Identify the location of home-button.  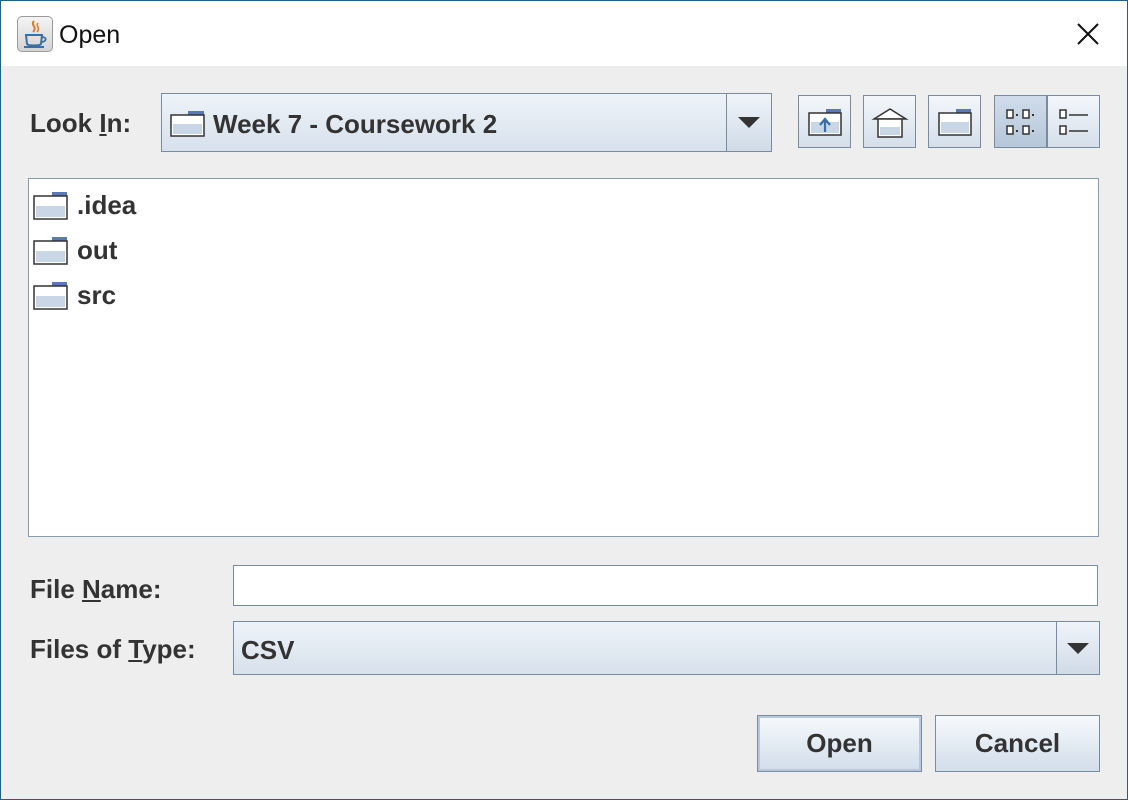
(889, 121).